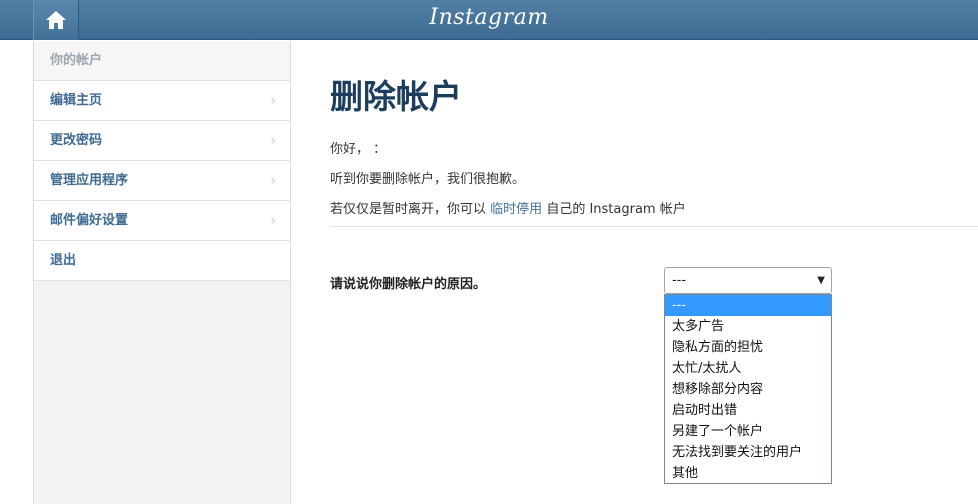 This screenshot has height=504, width=978. I want to click on reason-label: 请说说你删除帐户的原因。, so click(408, 284).